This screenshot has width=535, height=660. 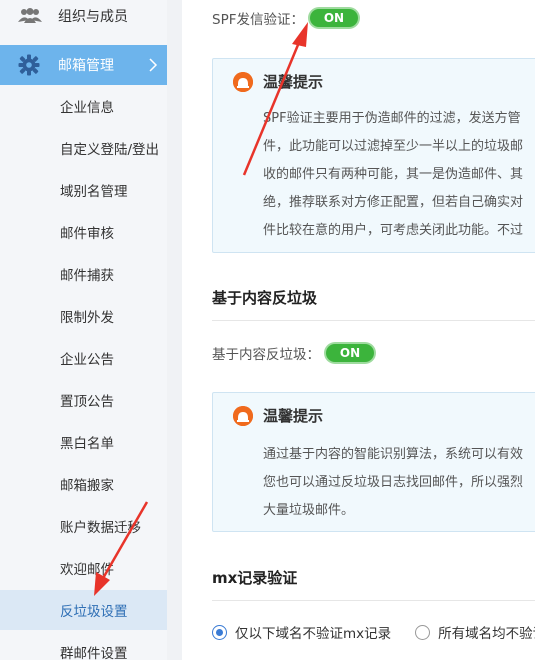 What do you see at coordinates (110, 150) in the screenshot?
I see `sidebar-item-label: 自定义登陆/登出` at bounding box center [110, 150].